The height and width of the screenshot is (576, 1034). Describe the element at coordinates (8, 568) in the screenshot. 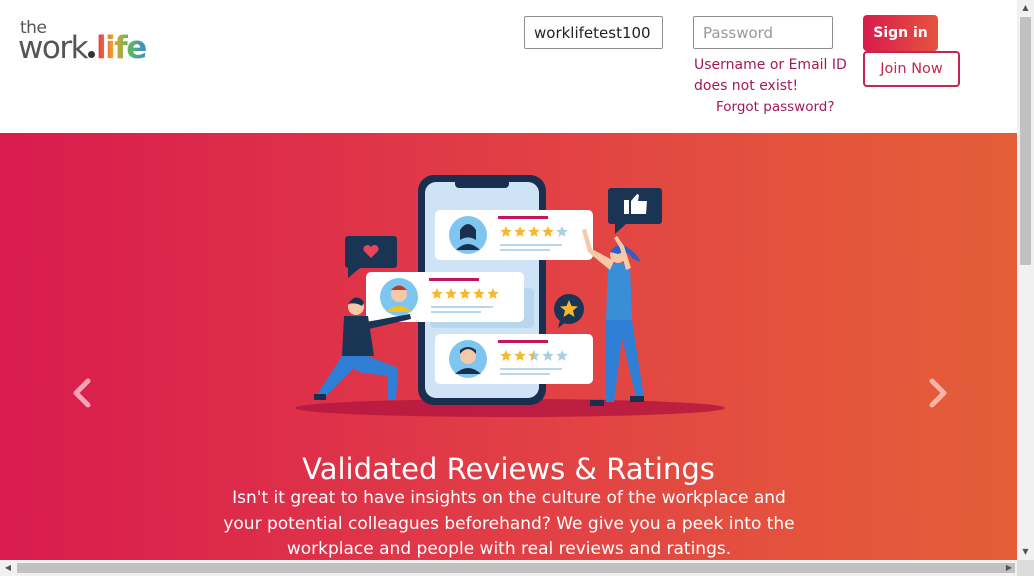

I see `scroll-left-icon: ◀` at that location.